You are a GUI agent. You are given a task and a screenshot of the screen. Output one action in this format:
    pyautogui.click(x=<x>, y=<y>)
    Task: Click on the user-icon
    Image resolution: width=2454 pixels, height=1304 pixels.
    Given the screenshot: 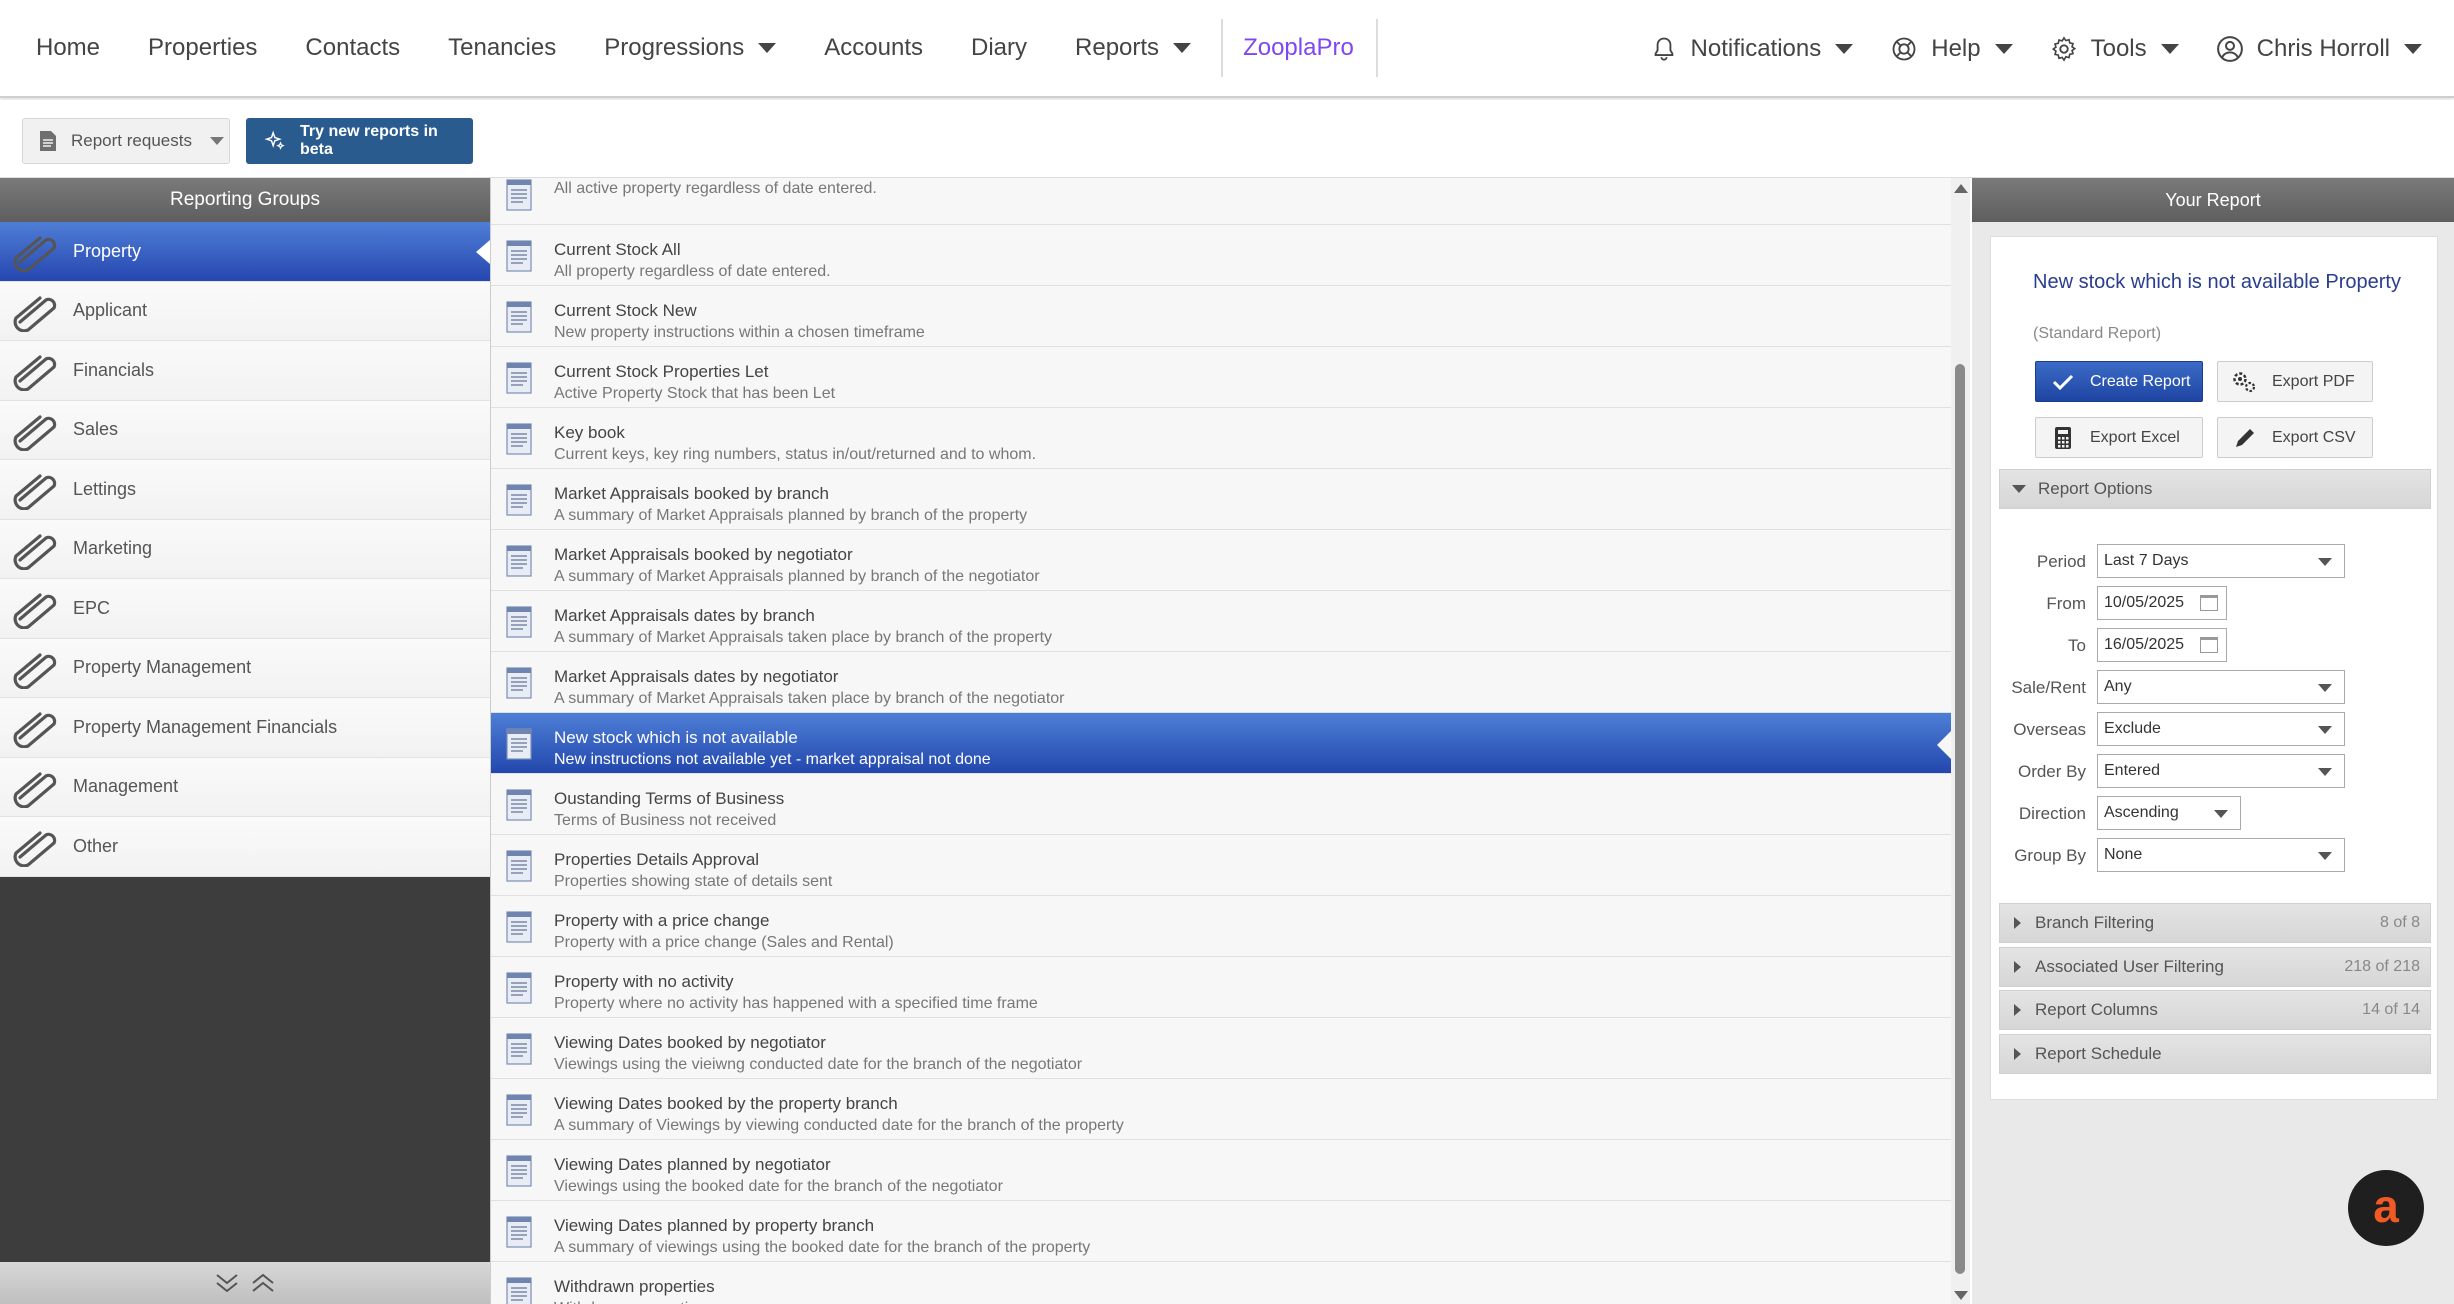 What is the action you would take?
    pyautogui.click(x=2230, y=49)
    